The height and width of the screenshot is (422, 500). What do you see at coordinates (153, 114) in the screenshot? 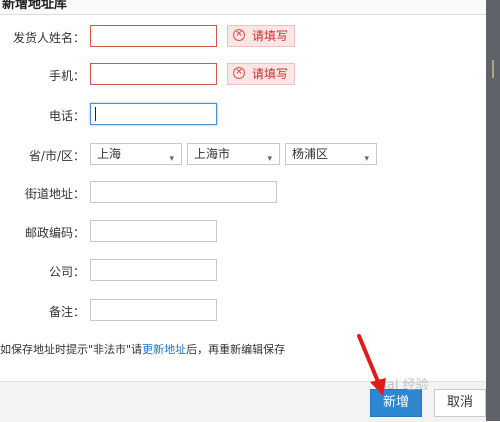
I see `phone-input` at bounding box center [153, 114].